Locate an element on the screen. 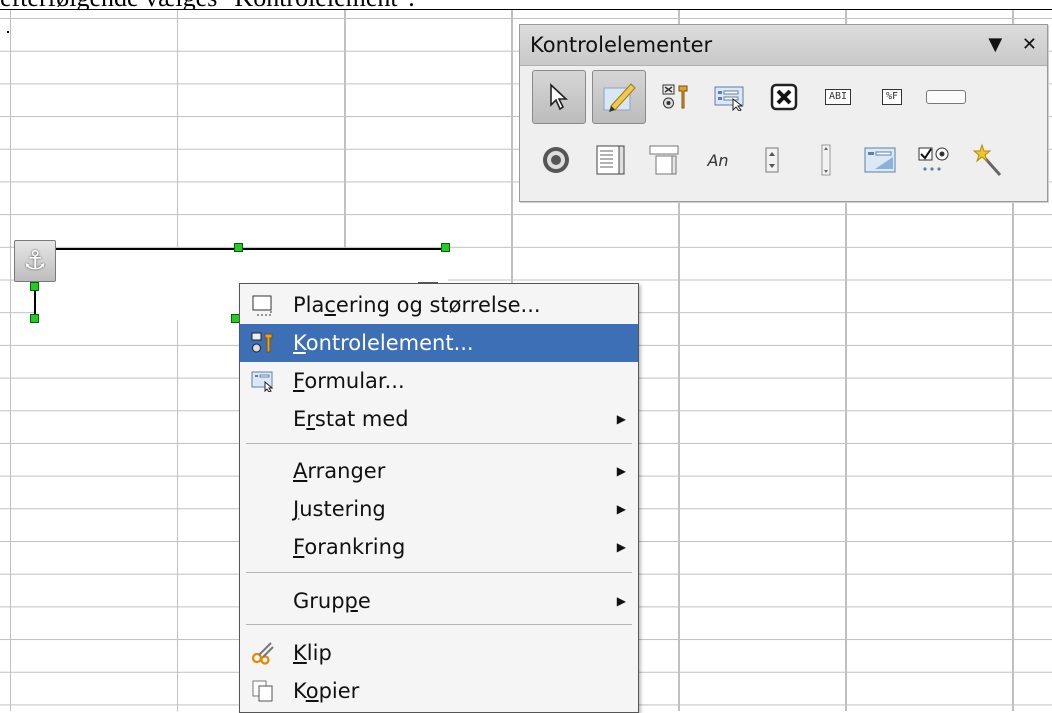  label-field-icon: An is located at coordinates (718, 160).